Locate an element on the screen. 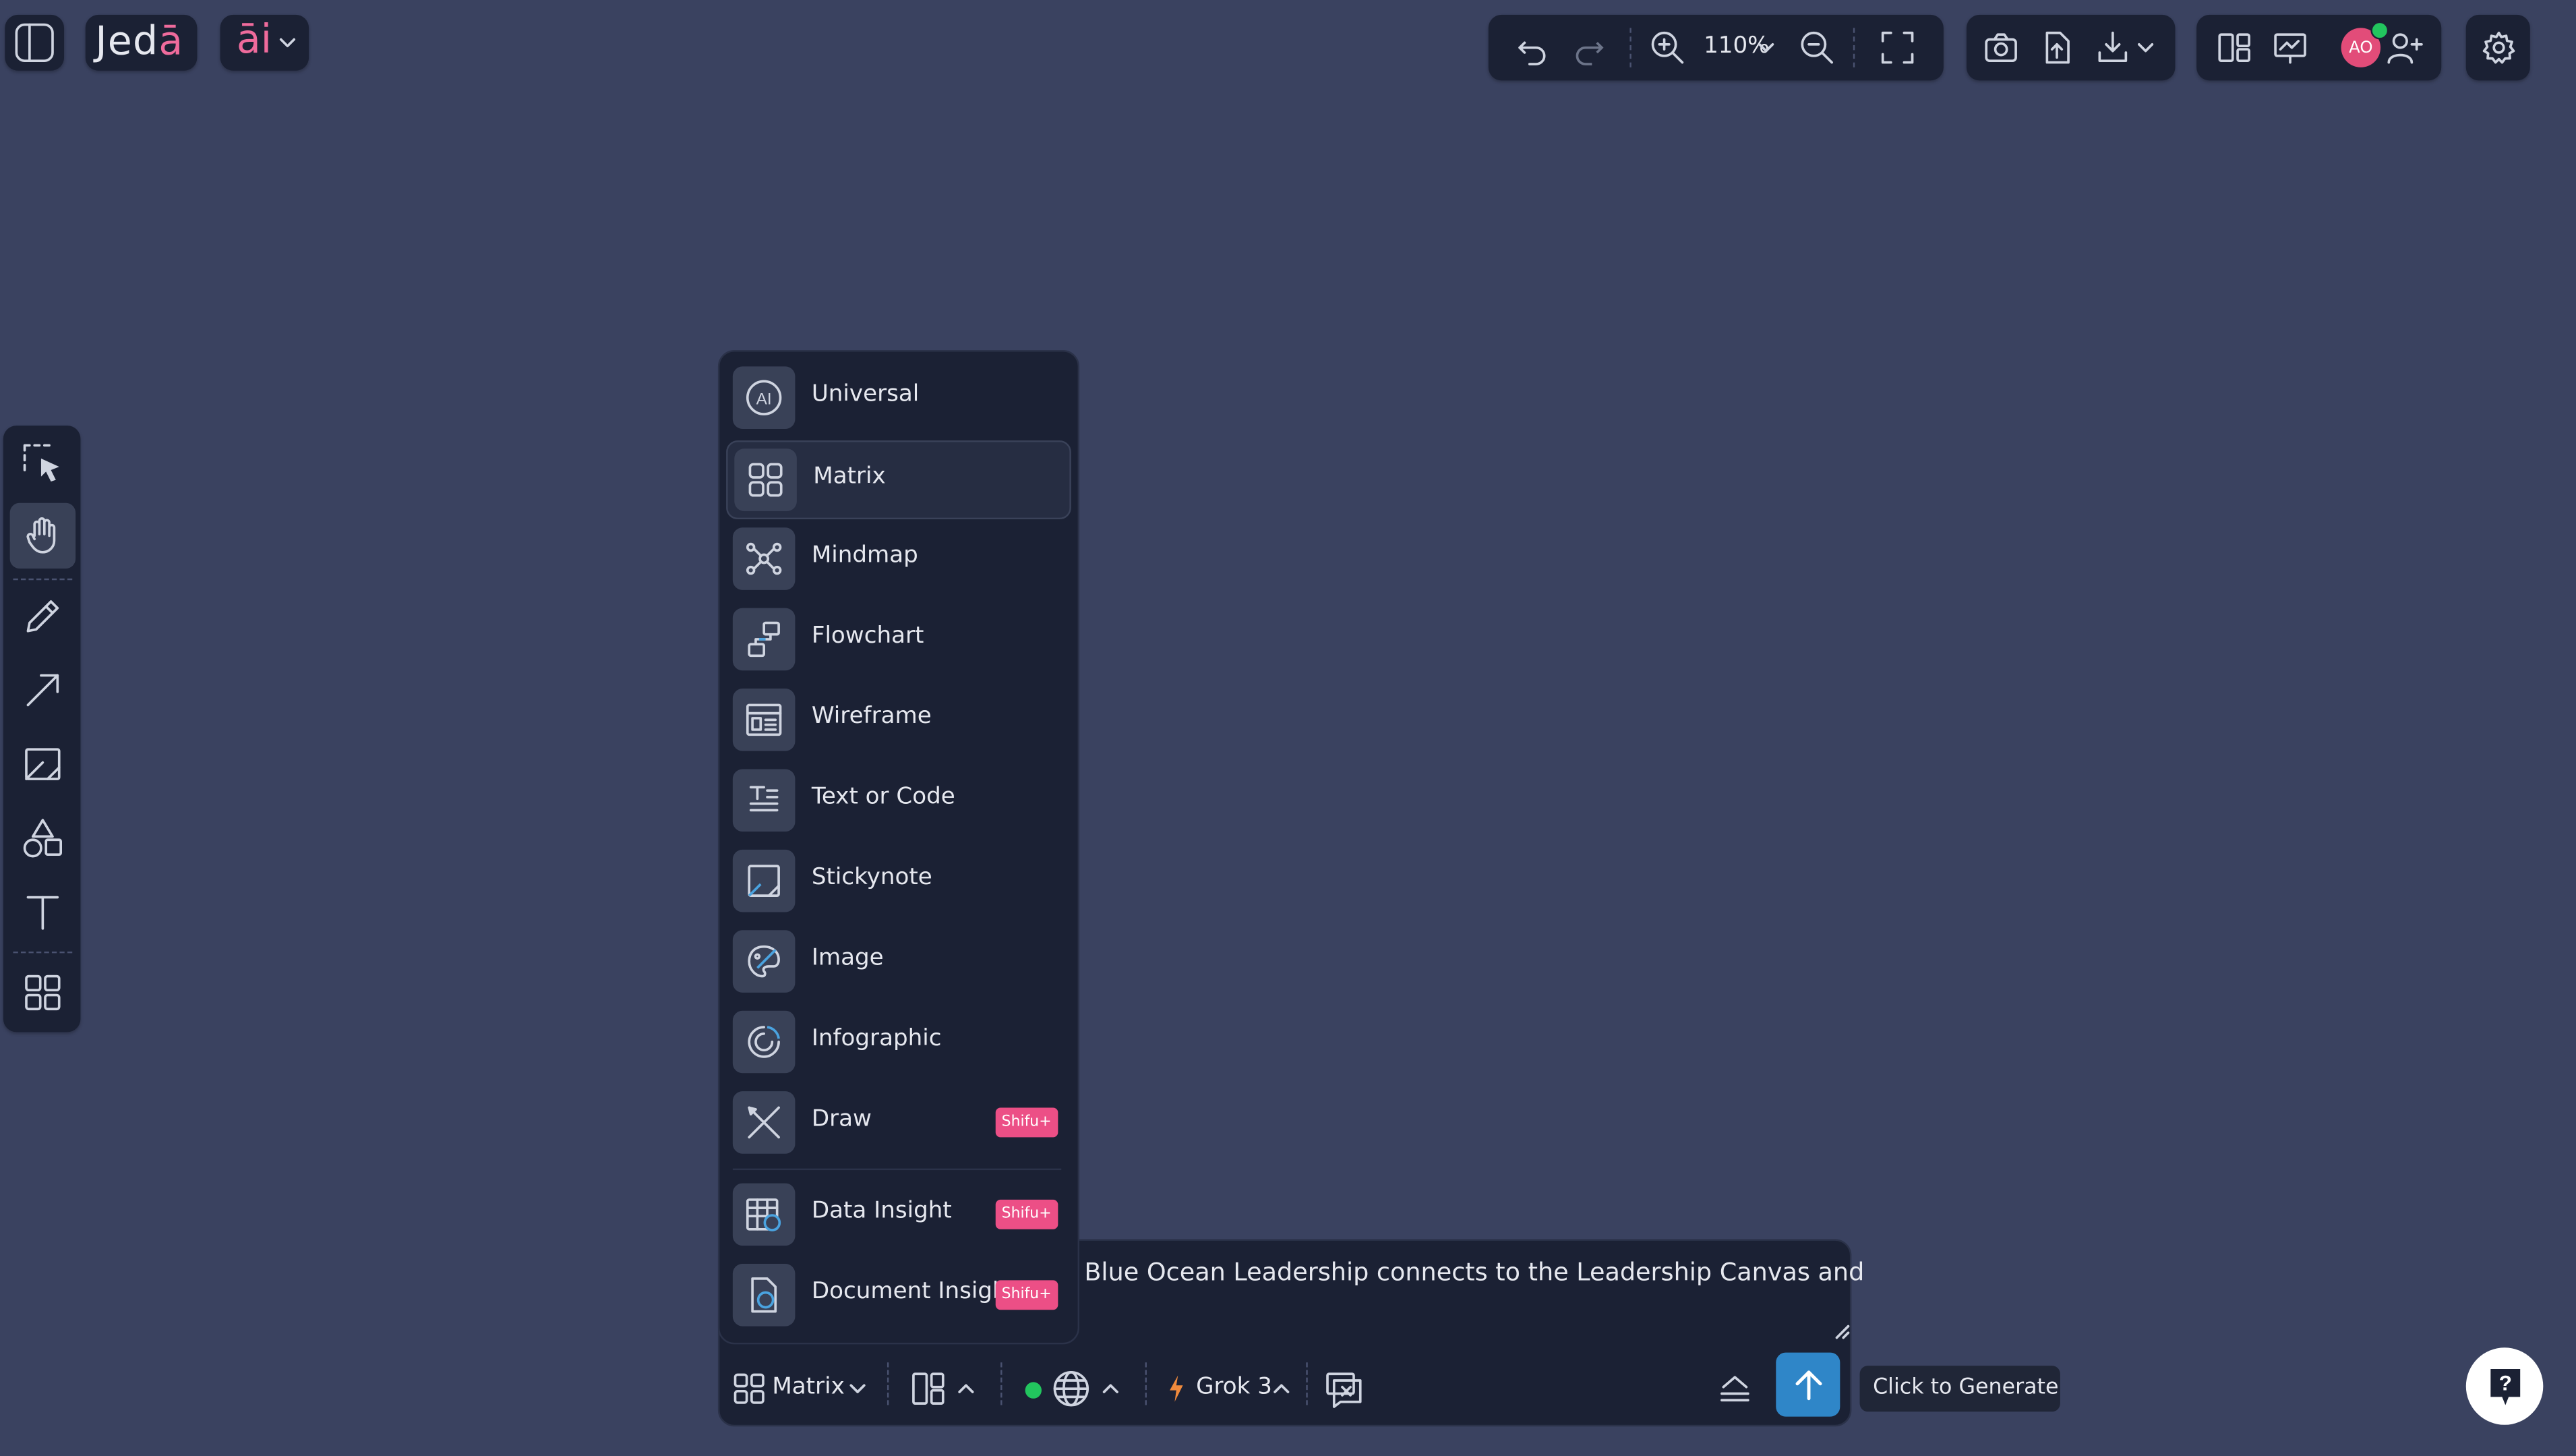 This screenshot has width=2576, height=1456. wireframe-icon is located at coordinates (764, 720).